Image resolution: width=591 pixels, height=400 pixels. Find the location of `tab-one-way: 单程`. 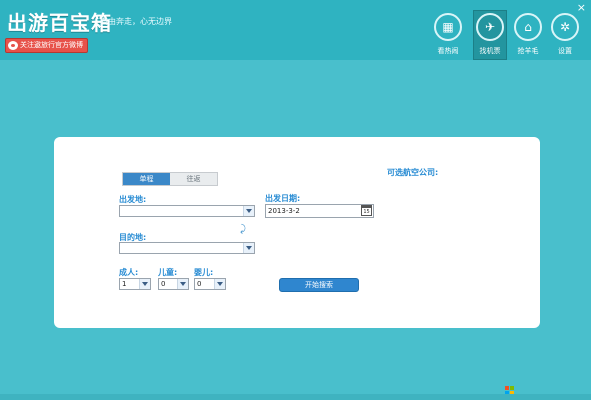

tab-one-way: 单程 is located at coordinates (146, 179).